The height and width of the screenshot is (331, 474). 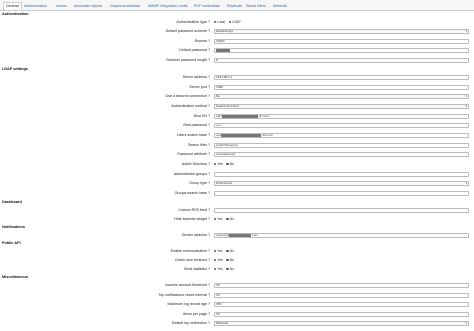 I want to click on secured-connection-select: No ▾, so click(x=341, y=96).